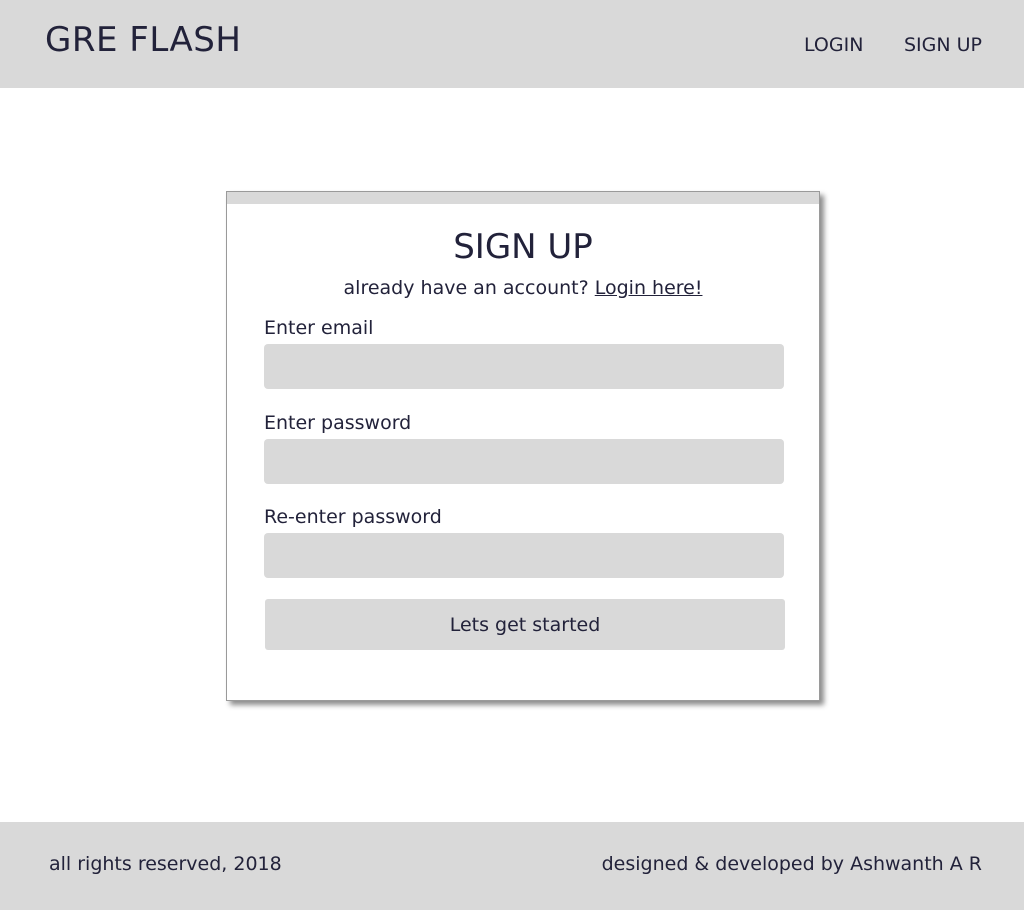 The width and height of the screenshot is (1024, 910). Describe the element at coordinates (338, 423) in the screenshot. I see `password-label: Enter password` at that location.